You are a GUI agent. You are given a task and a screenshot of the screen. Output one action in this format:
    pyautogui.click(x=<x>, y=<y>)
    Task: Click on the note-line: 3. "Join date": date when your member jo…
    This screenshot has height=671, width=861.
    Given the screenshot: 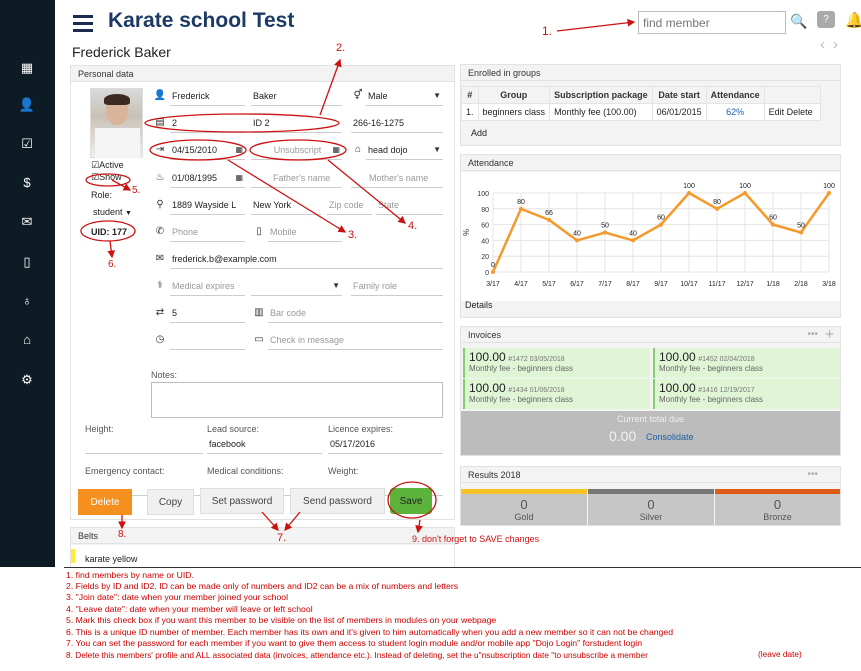 What is the action you would take?
    pyautogui.click(x=177, y=597)
    